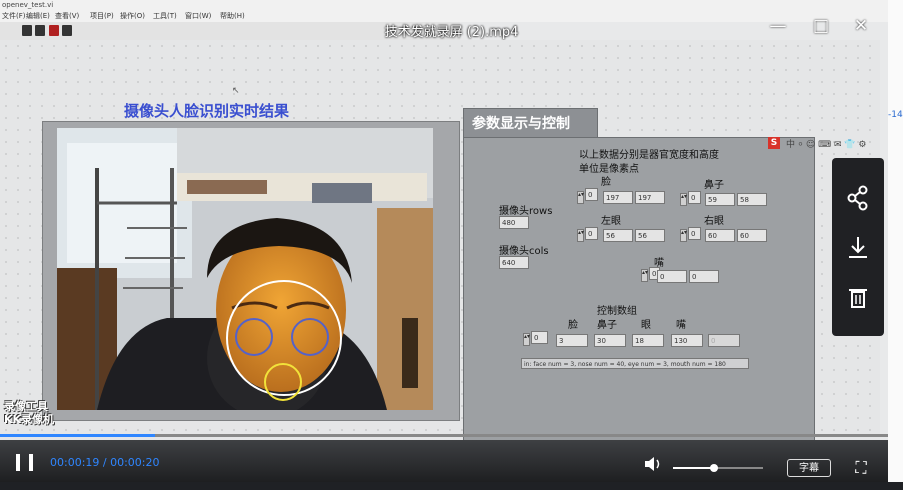 The image size is (903, 490). Describe the element at coordinates (514, 222) in the screenshot. I see `rows-indicator: 480` at that location.